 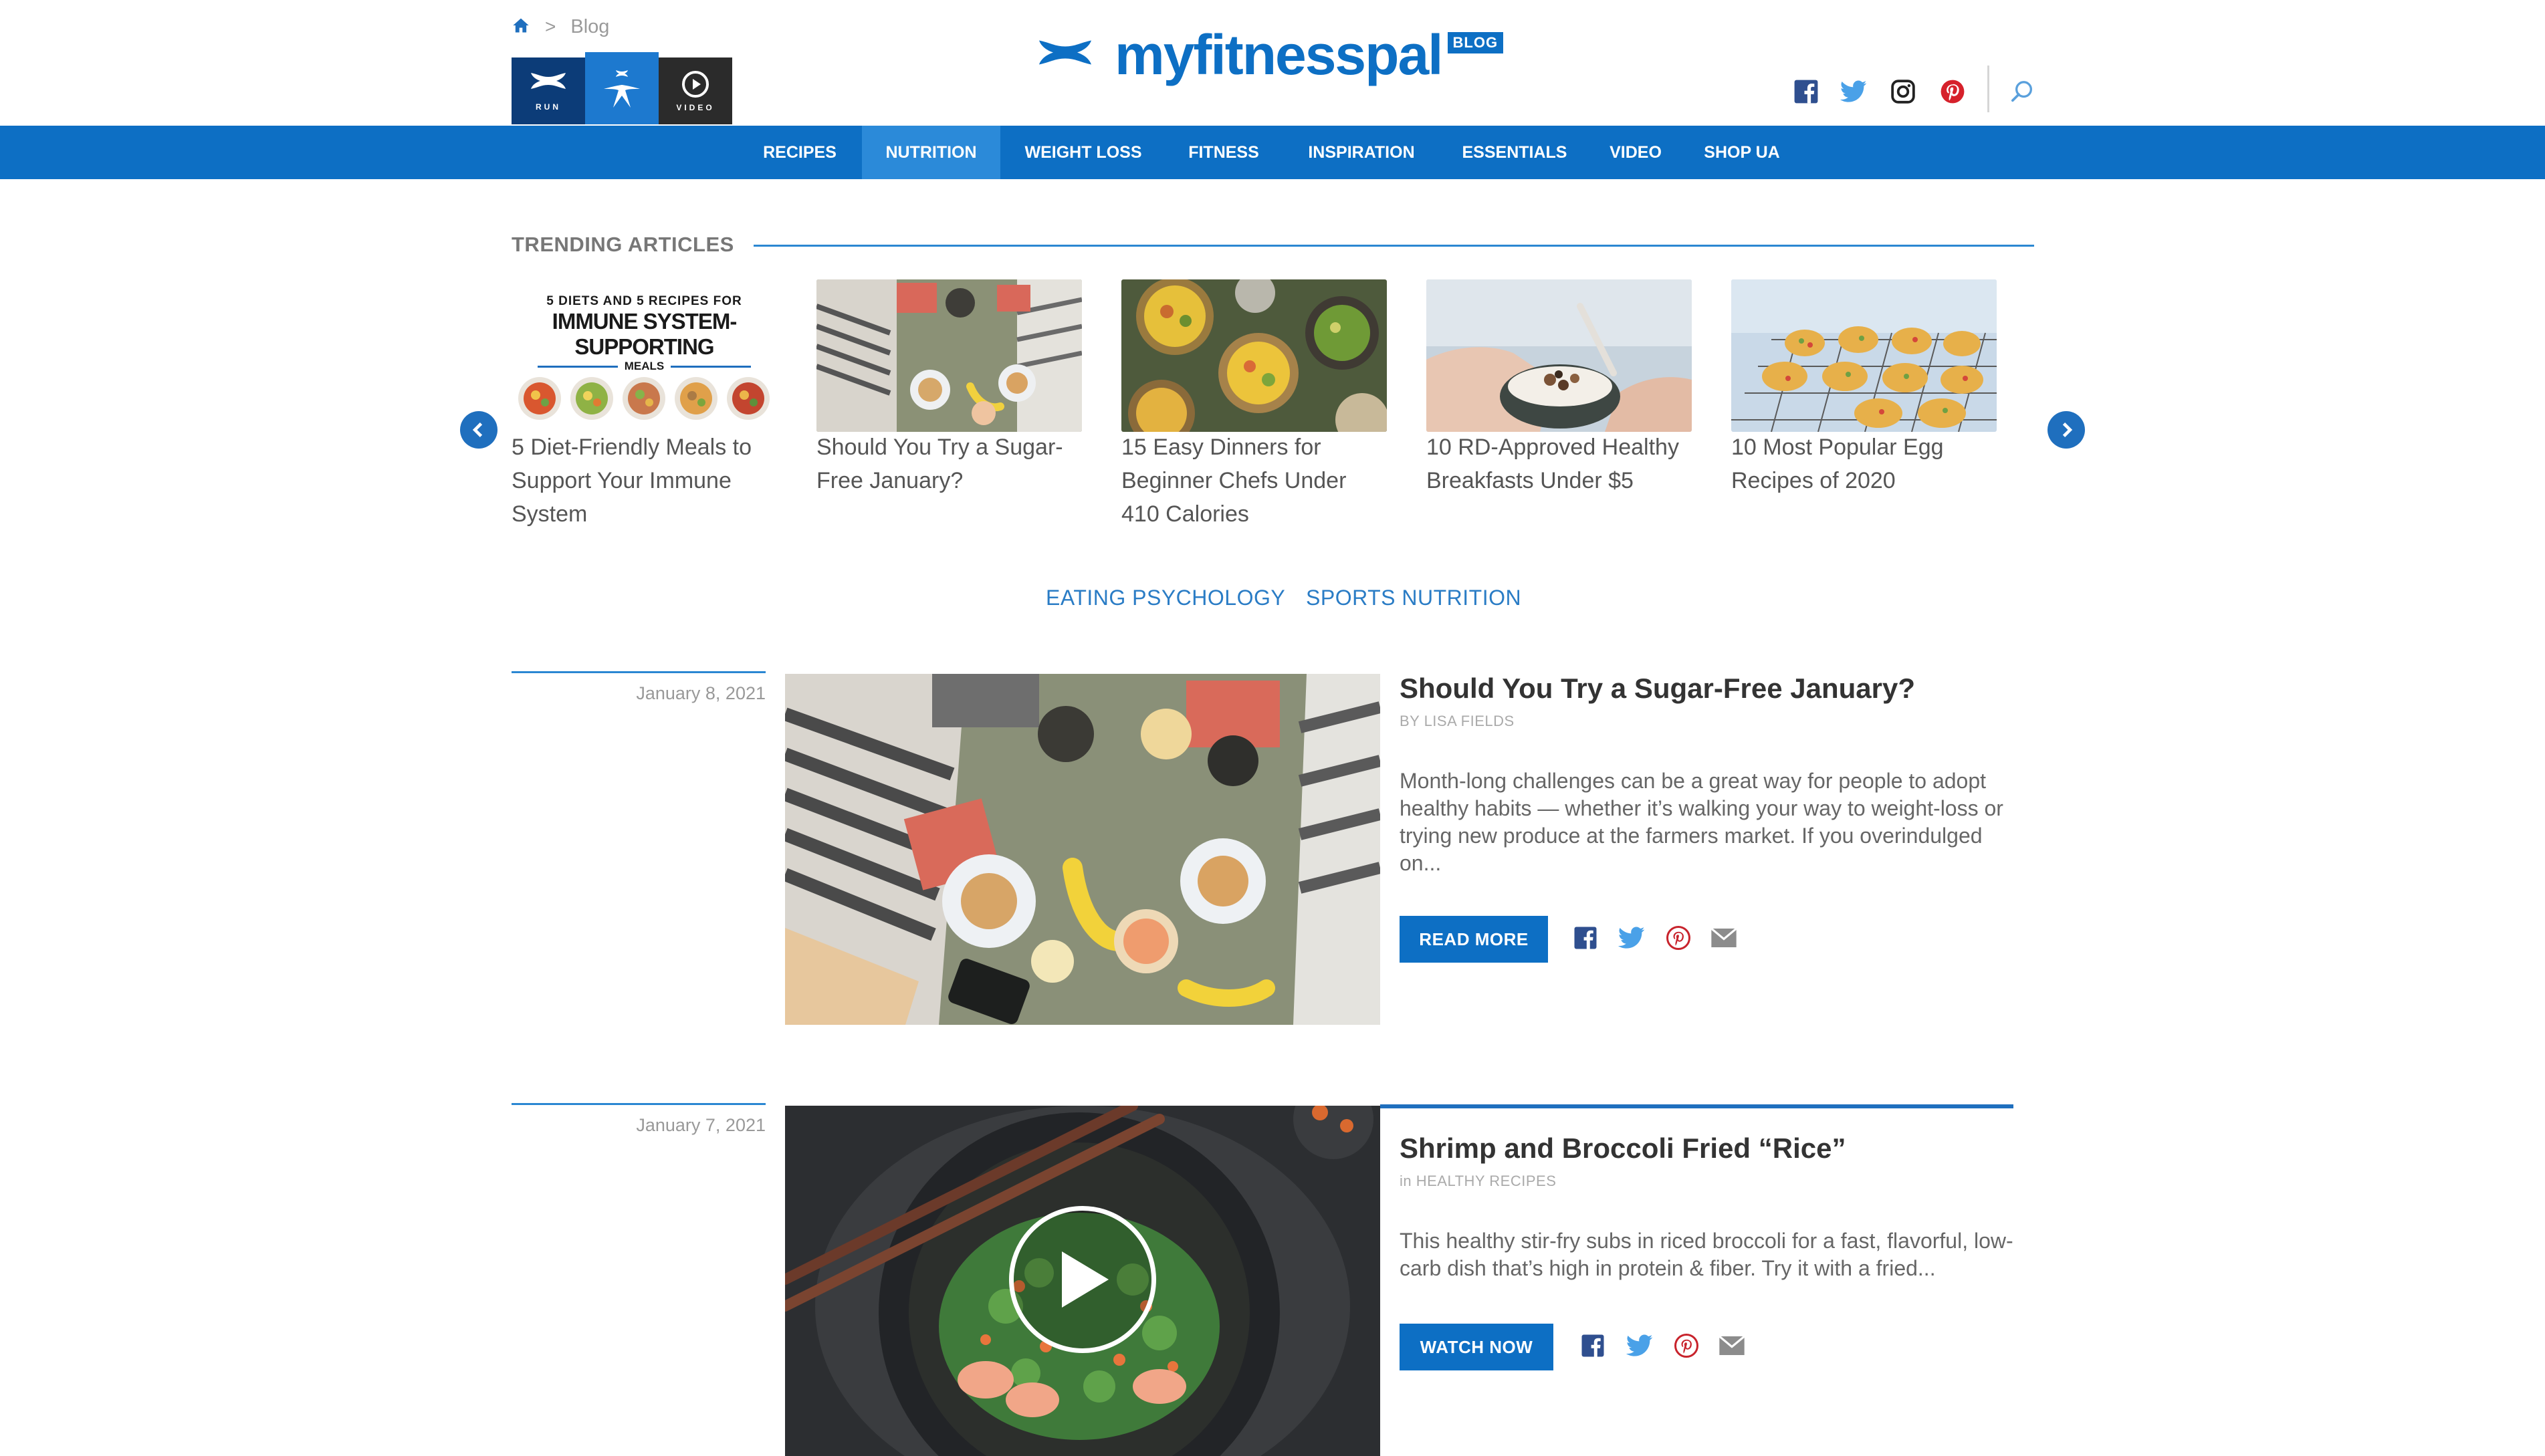 I want to click on app-tile-run-label: RUN, so click(x=548, y=107).